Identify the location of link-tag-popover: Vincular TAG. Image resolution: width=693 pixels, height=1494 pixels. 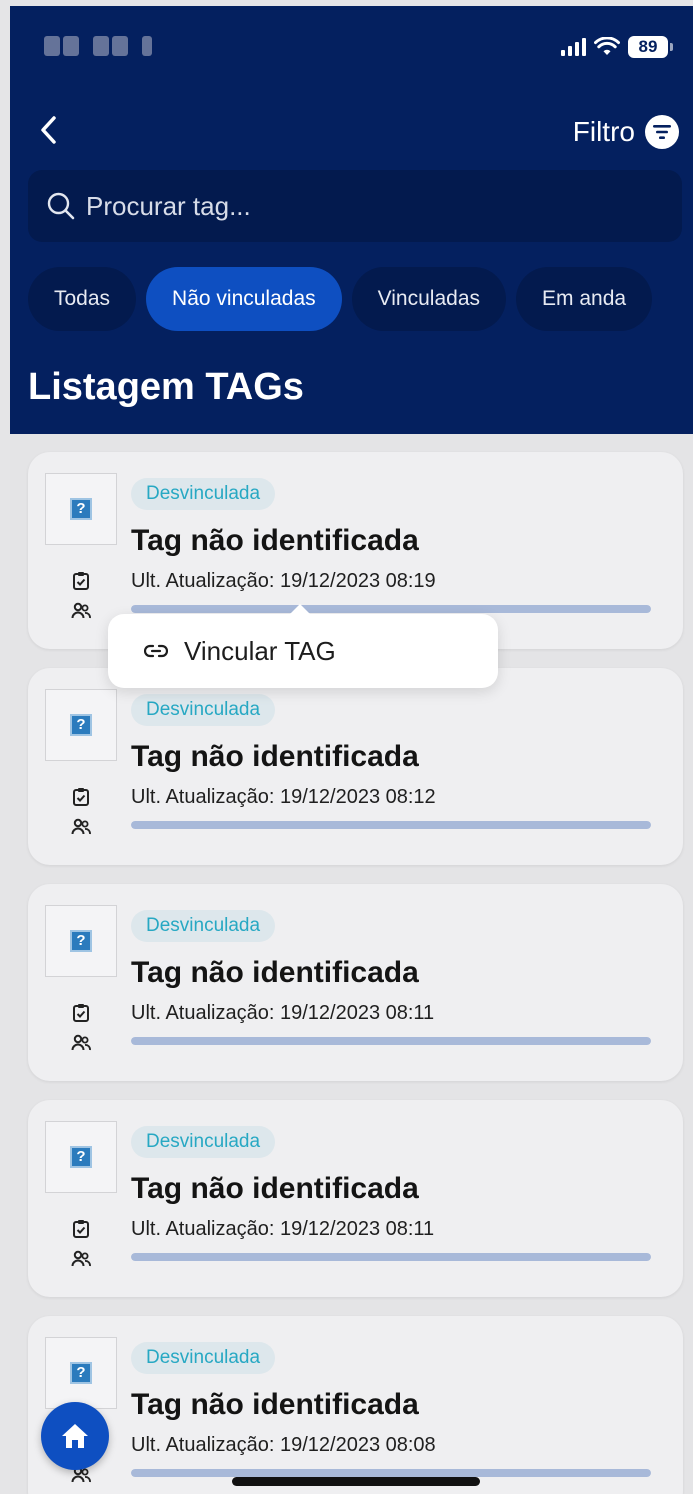
(303, 646).